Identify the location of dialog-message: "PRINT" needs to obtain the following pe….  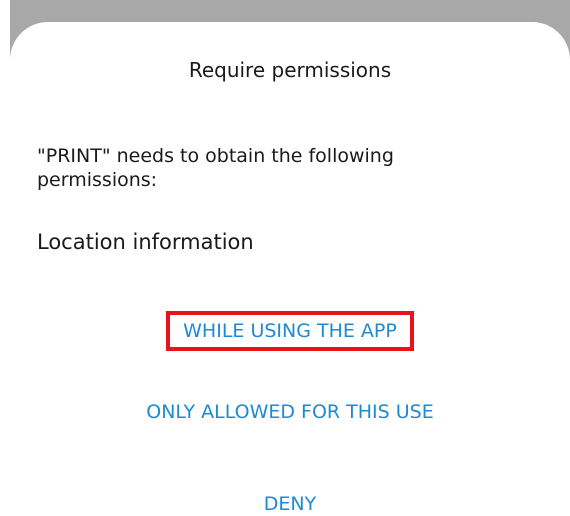
(215, 168).